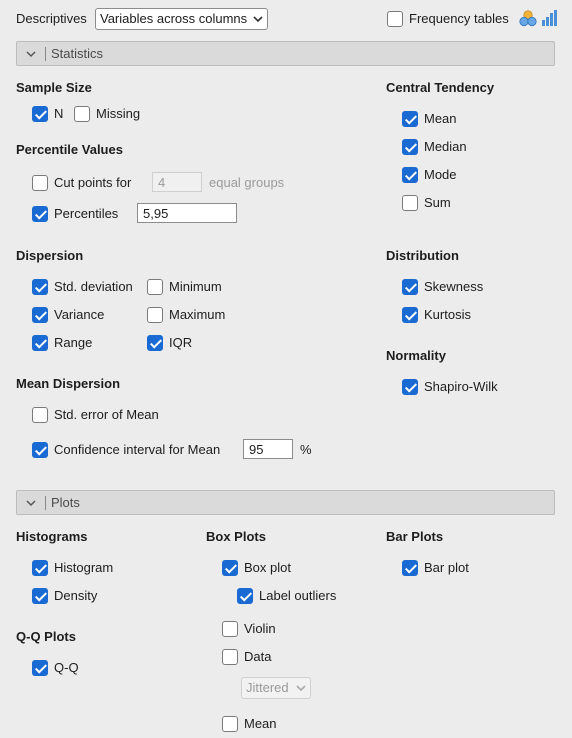 This screenshot has width=572, height=738. Describe the element at coordinates (437, 202) in the screenshot. I see `sum-label: Sum` at that location.